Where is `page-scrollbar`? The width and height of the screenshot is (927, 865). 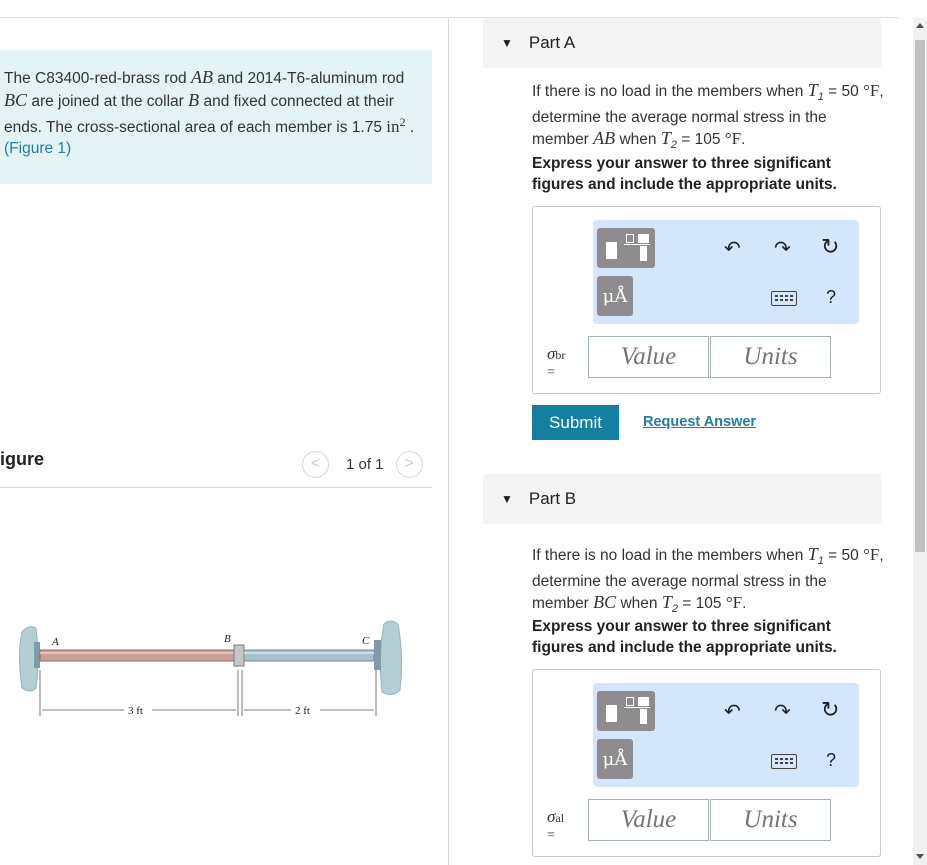 page-scrollbar is located at coordinates (920, 441).